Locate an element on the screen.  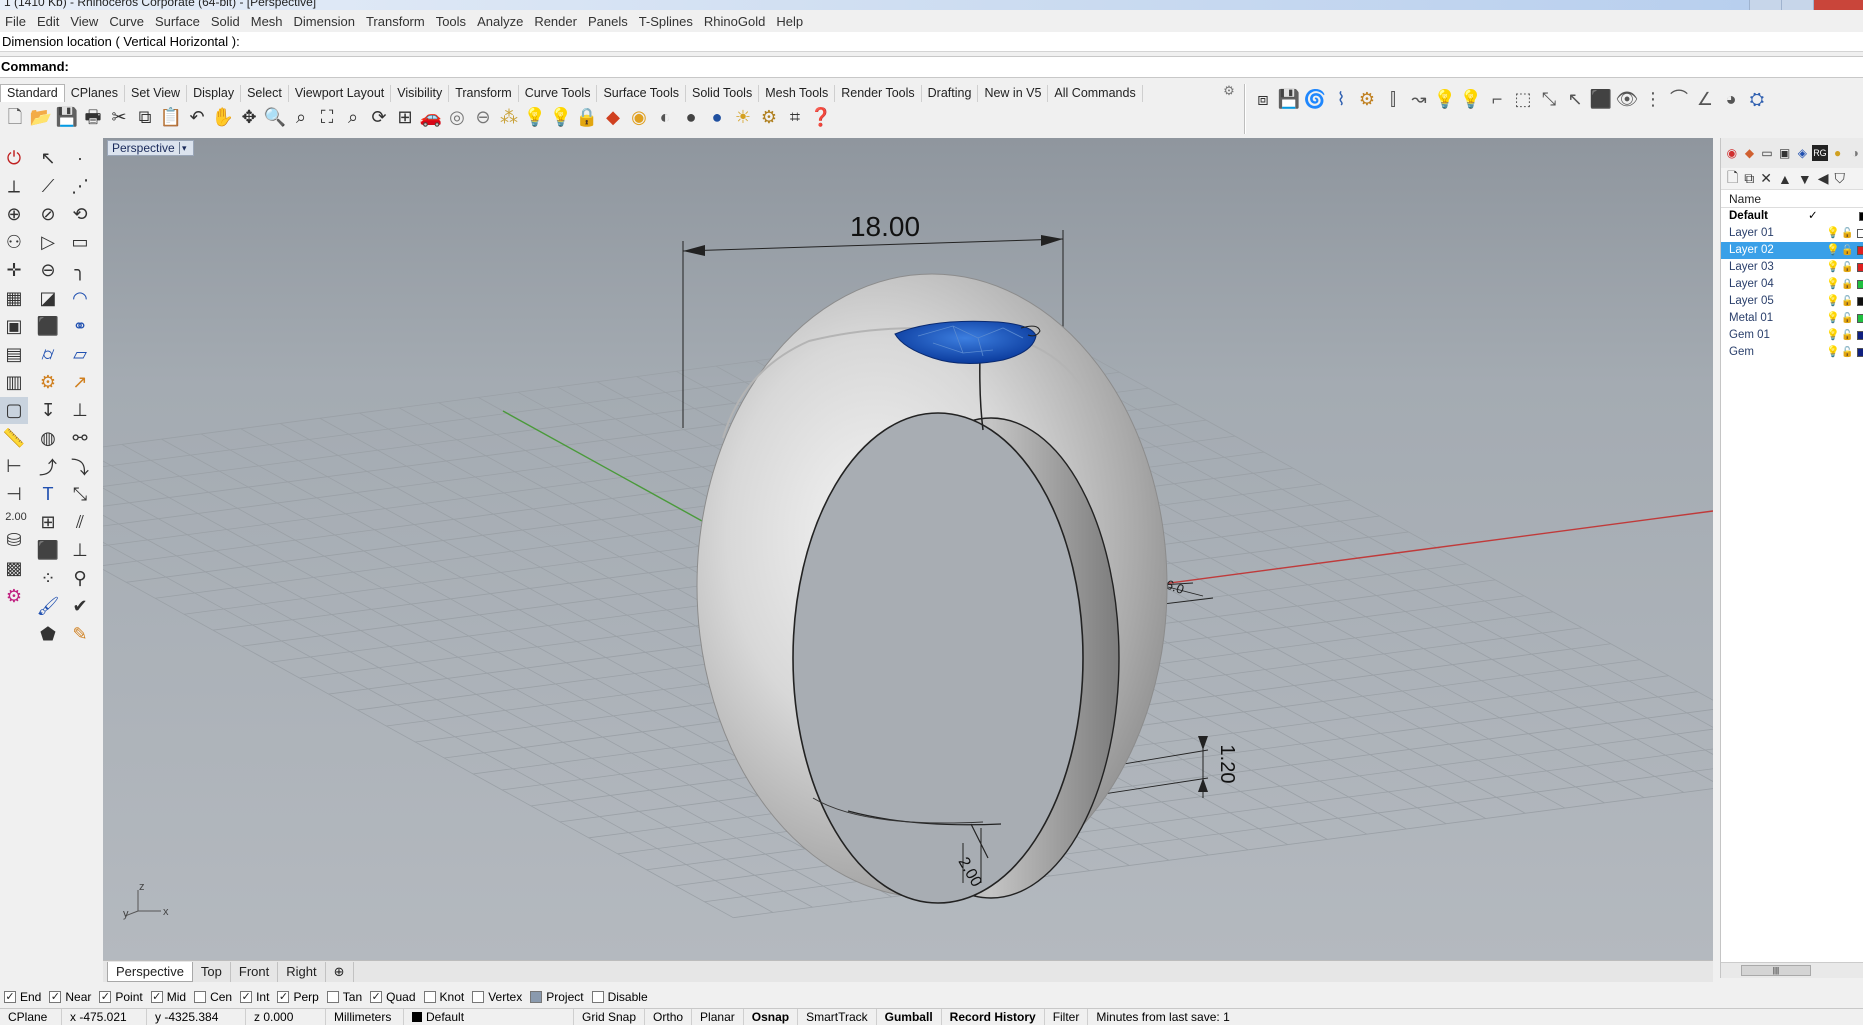
bounding-box-icon: ⬚ is located at coordinates (1523, 99).